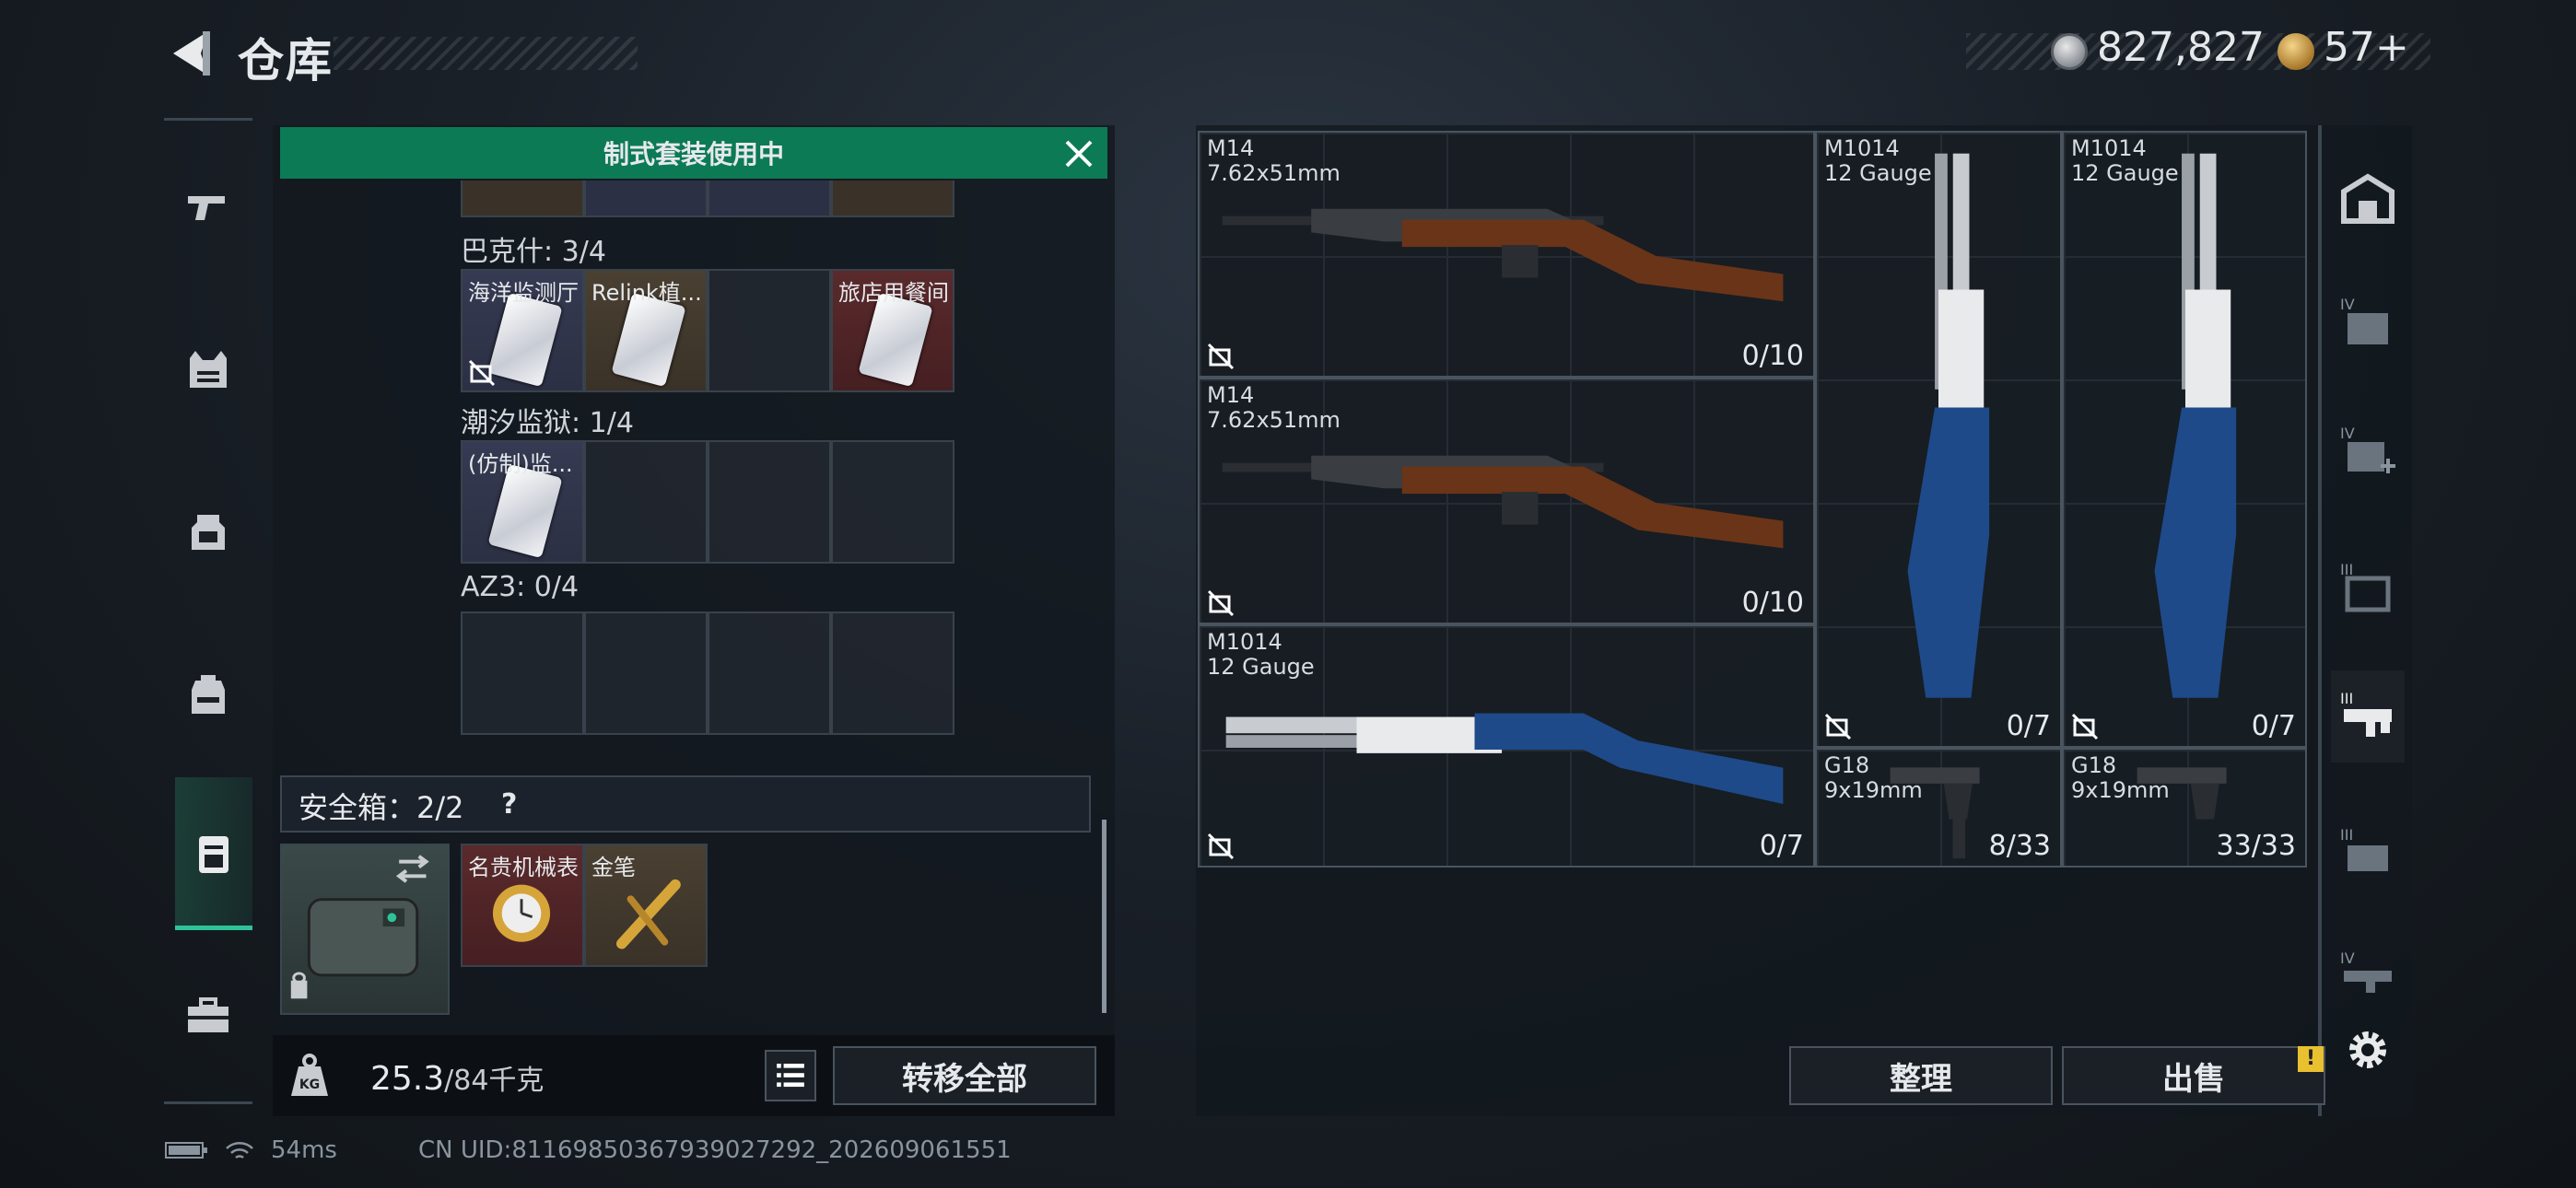  I want to click on armor-icon: III, so click(2365, 586).